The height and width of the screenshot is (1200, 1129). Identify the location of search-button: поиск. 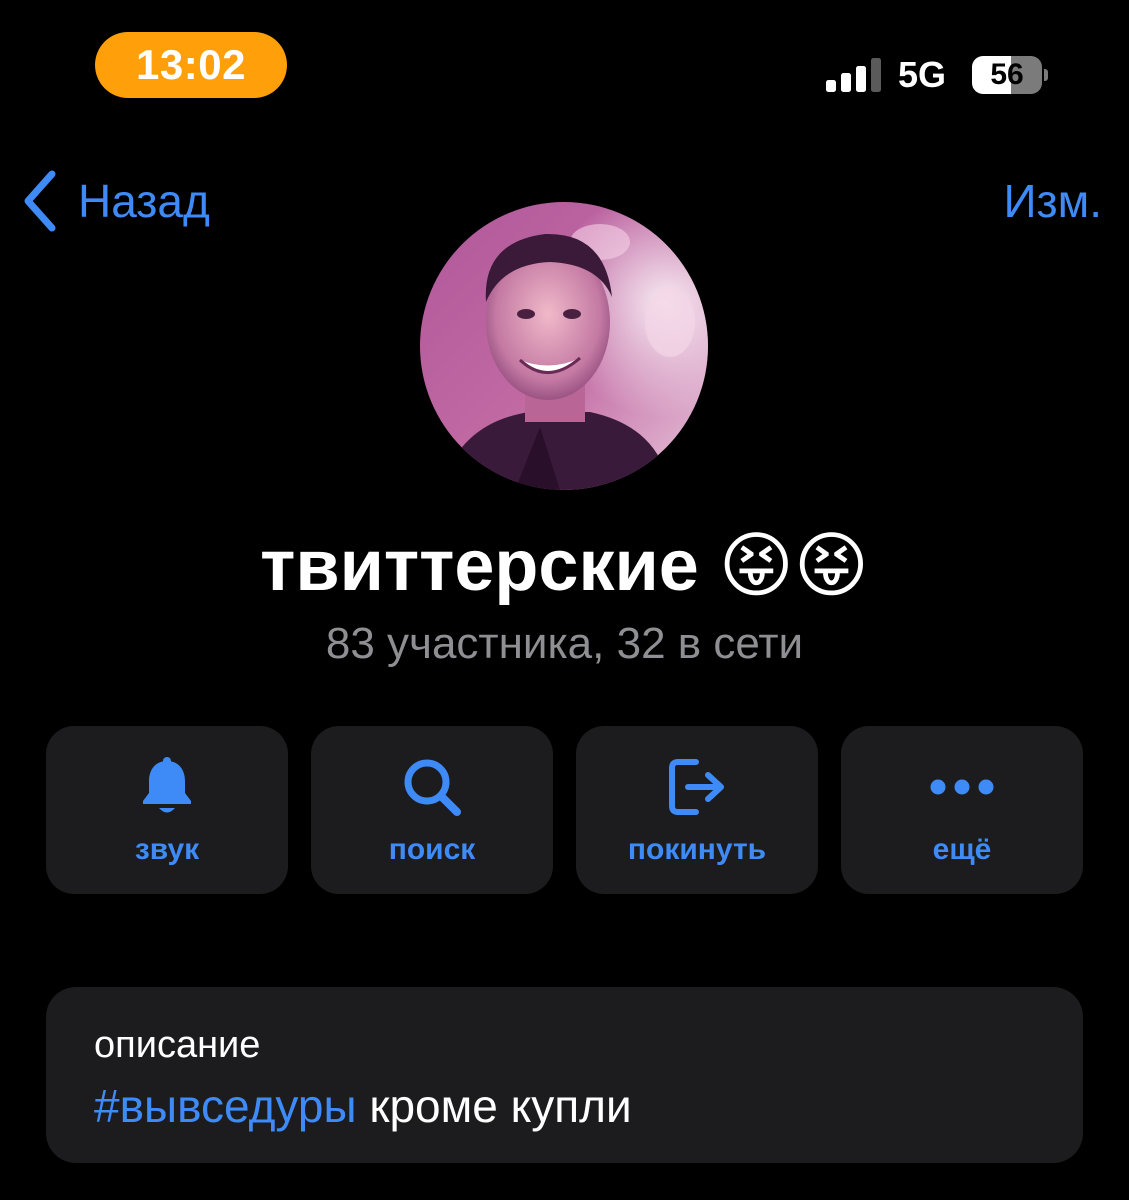
(432, 810).